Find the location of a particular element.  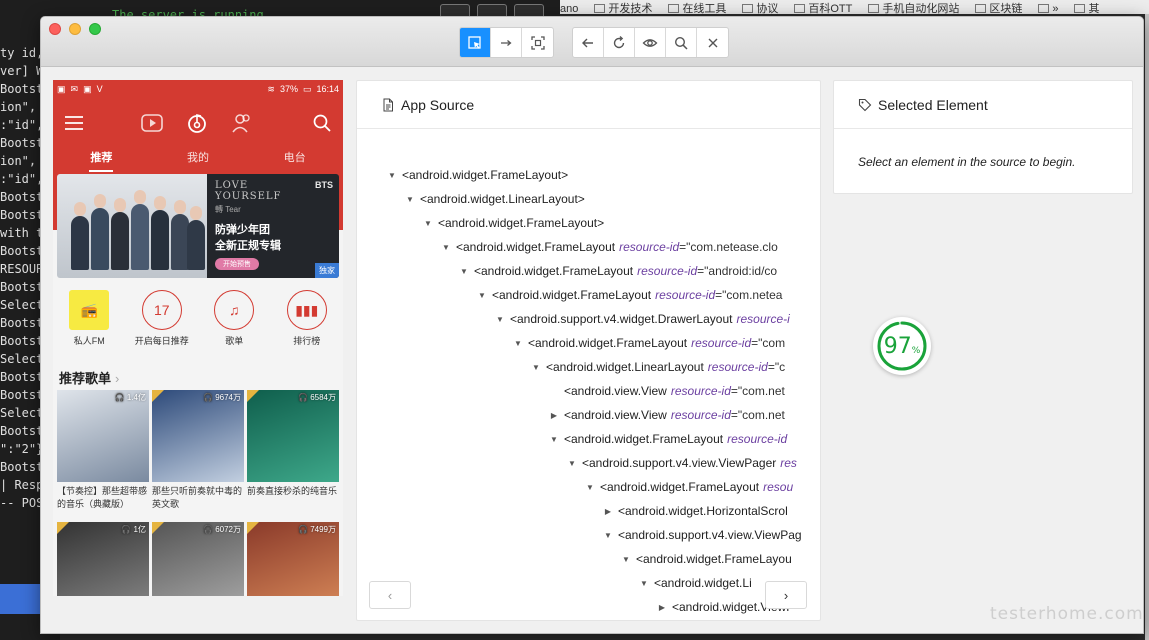

playlist-card: 🎧 6072万 is located at coordinates (198, 559).